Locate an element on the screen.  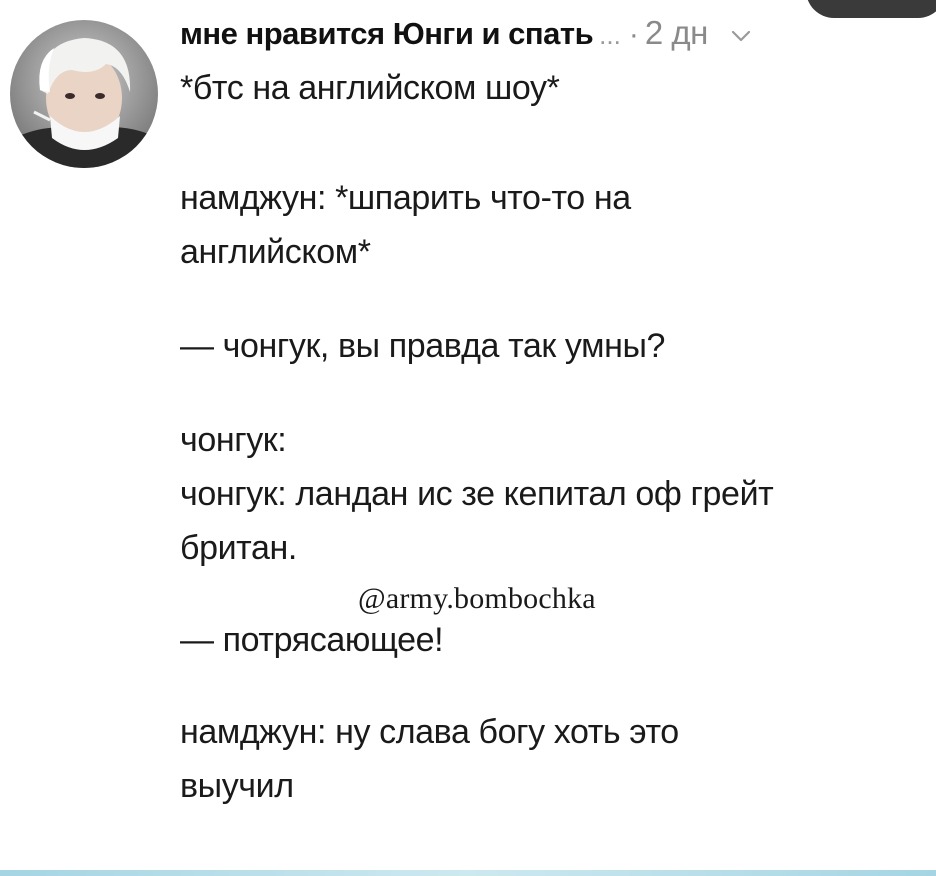
author-name: мне нравится Юнги и спать is located at coordinates (387, 34).